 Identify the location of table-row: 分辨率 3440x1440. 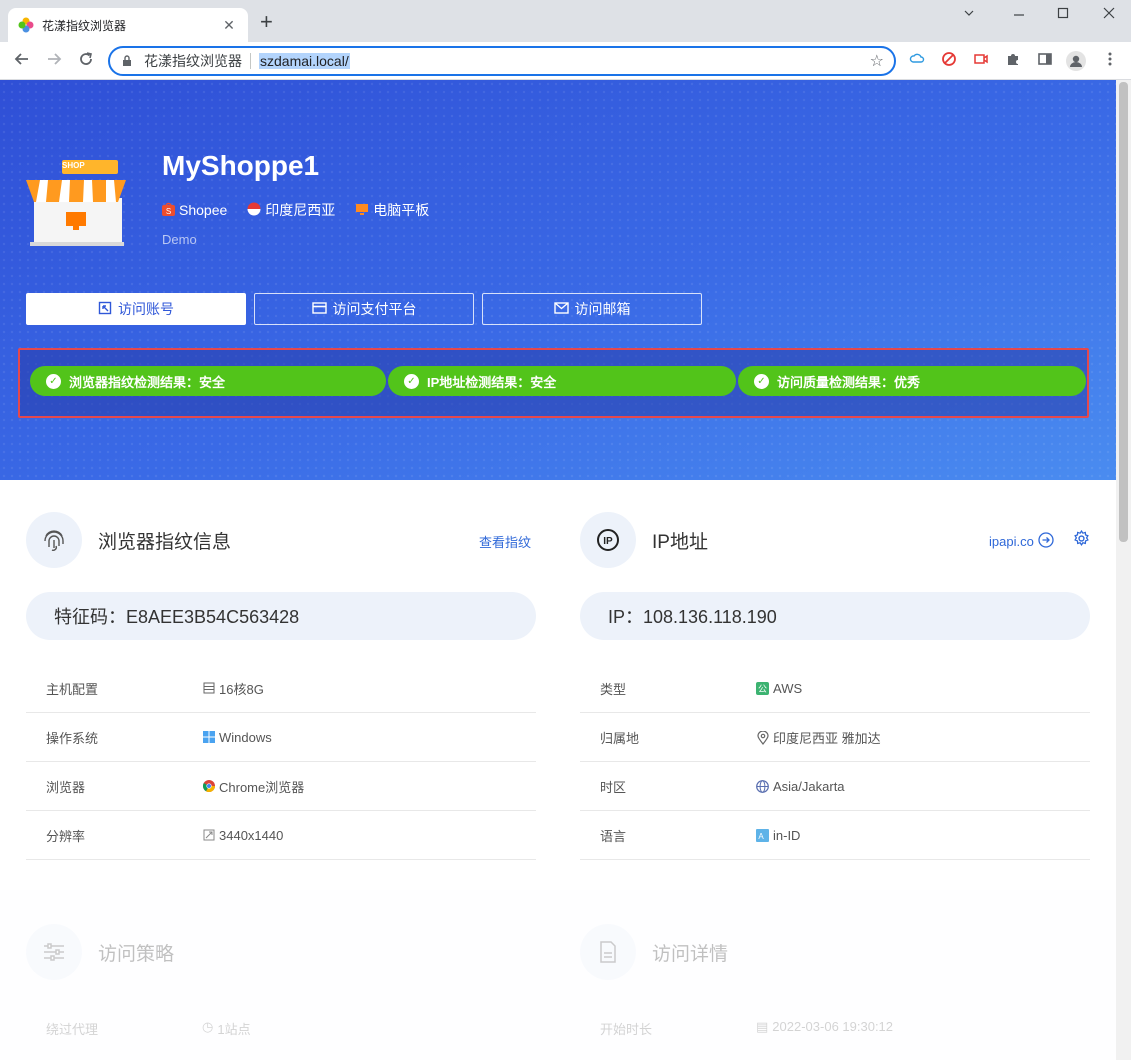
(281, 835).